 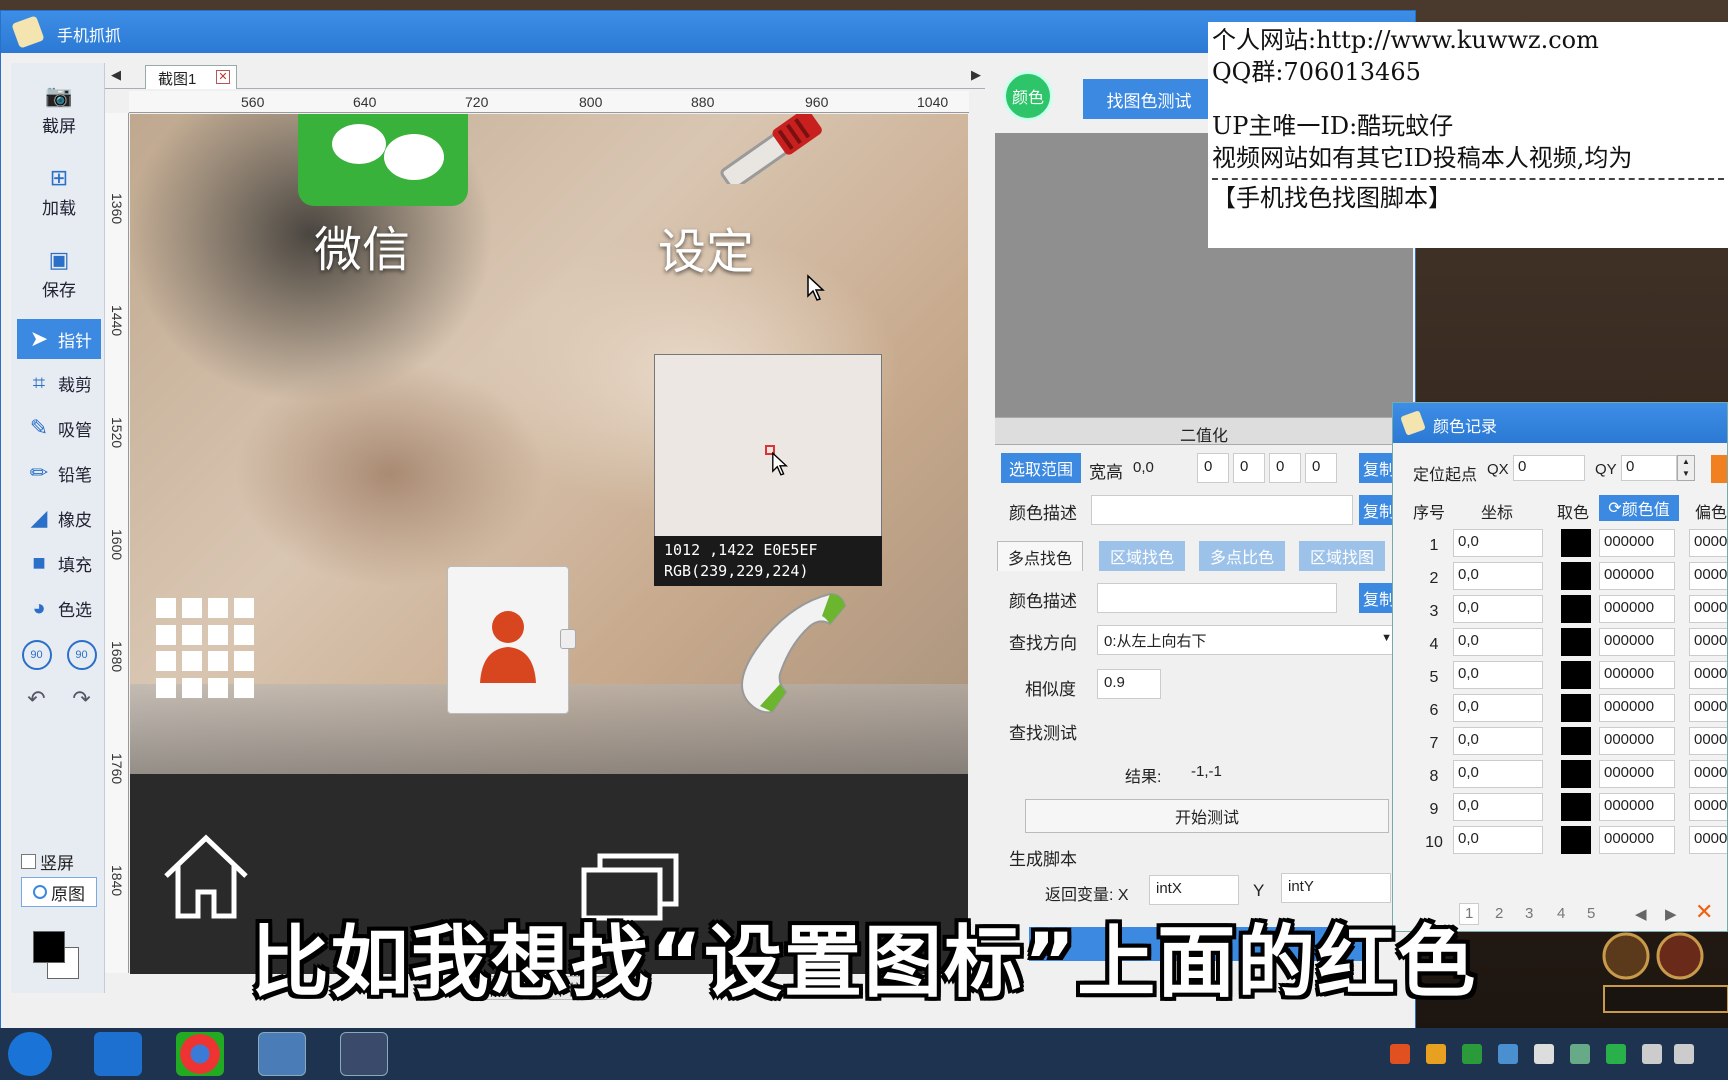 I want to click on app-drawer-icon, so click(x=208, y=648).